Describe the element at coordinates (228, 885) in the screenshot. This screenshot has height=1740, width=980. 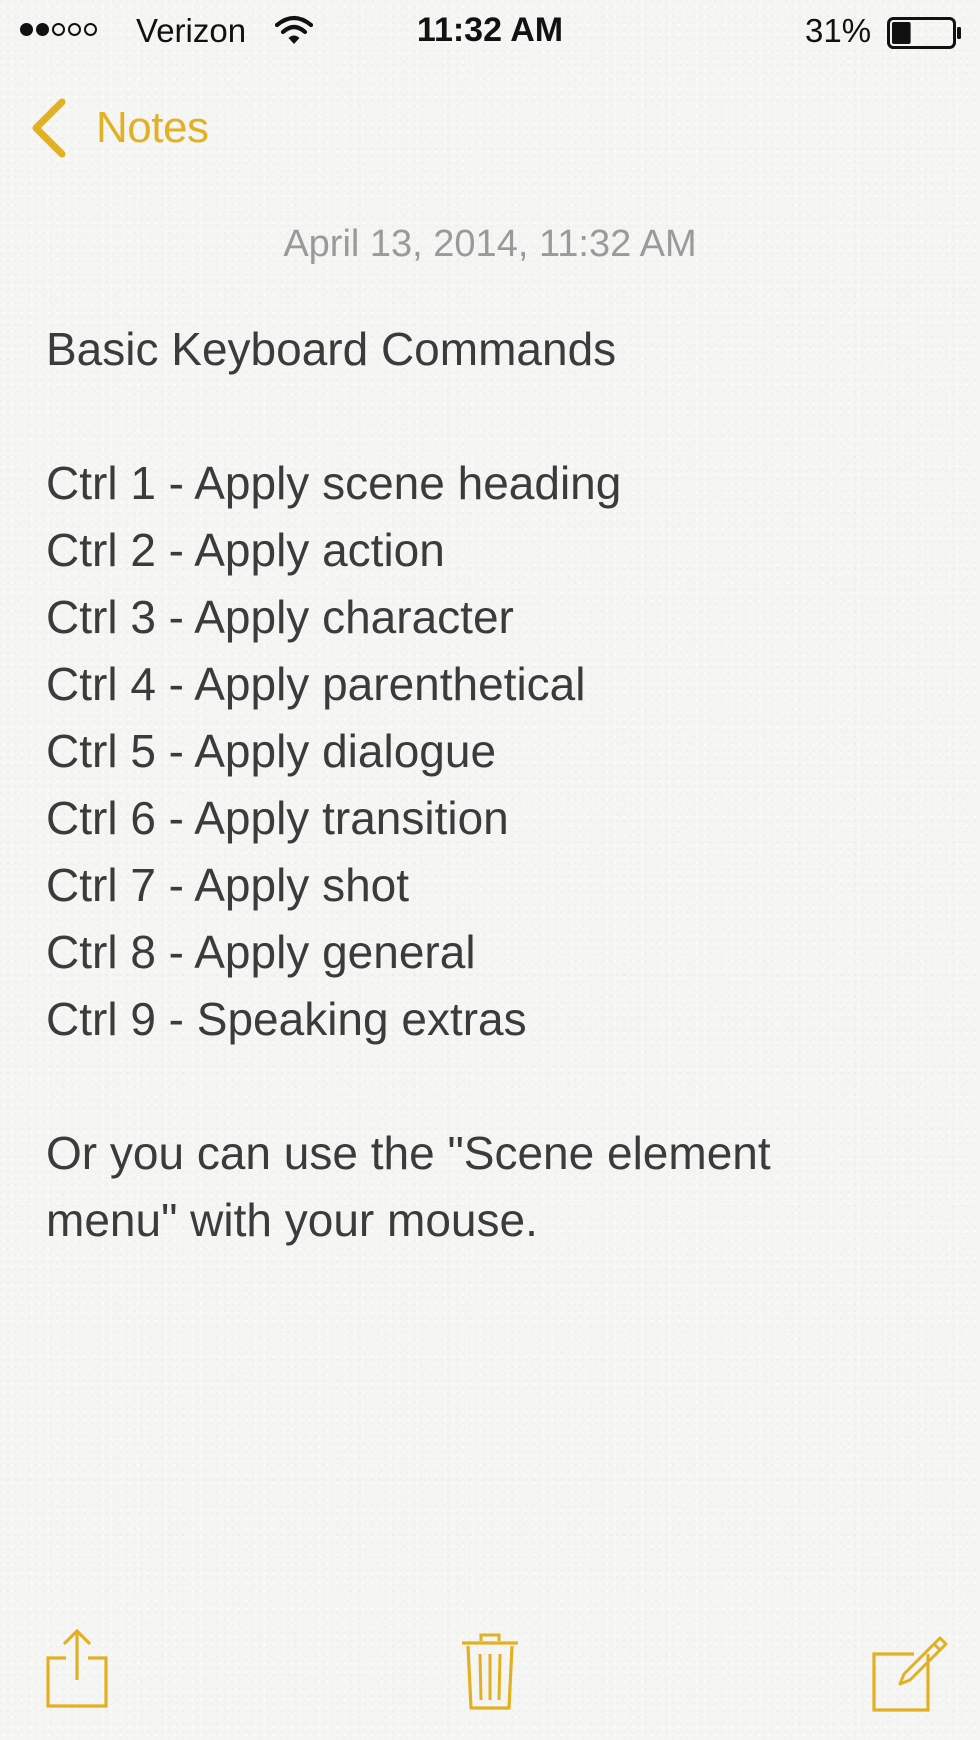
I see `command-line: Ctrl 7 - Apply shot` at that location.